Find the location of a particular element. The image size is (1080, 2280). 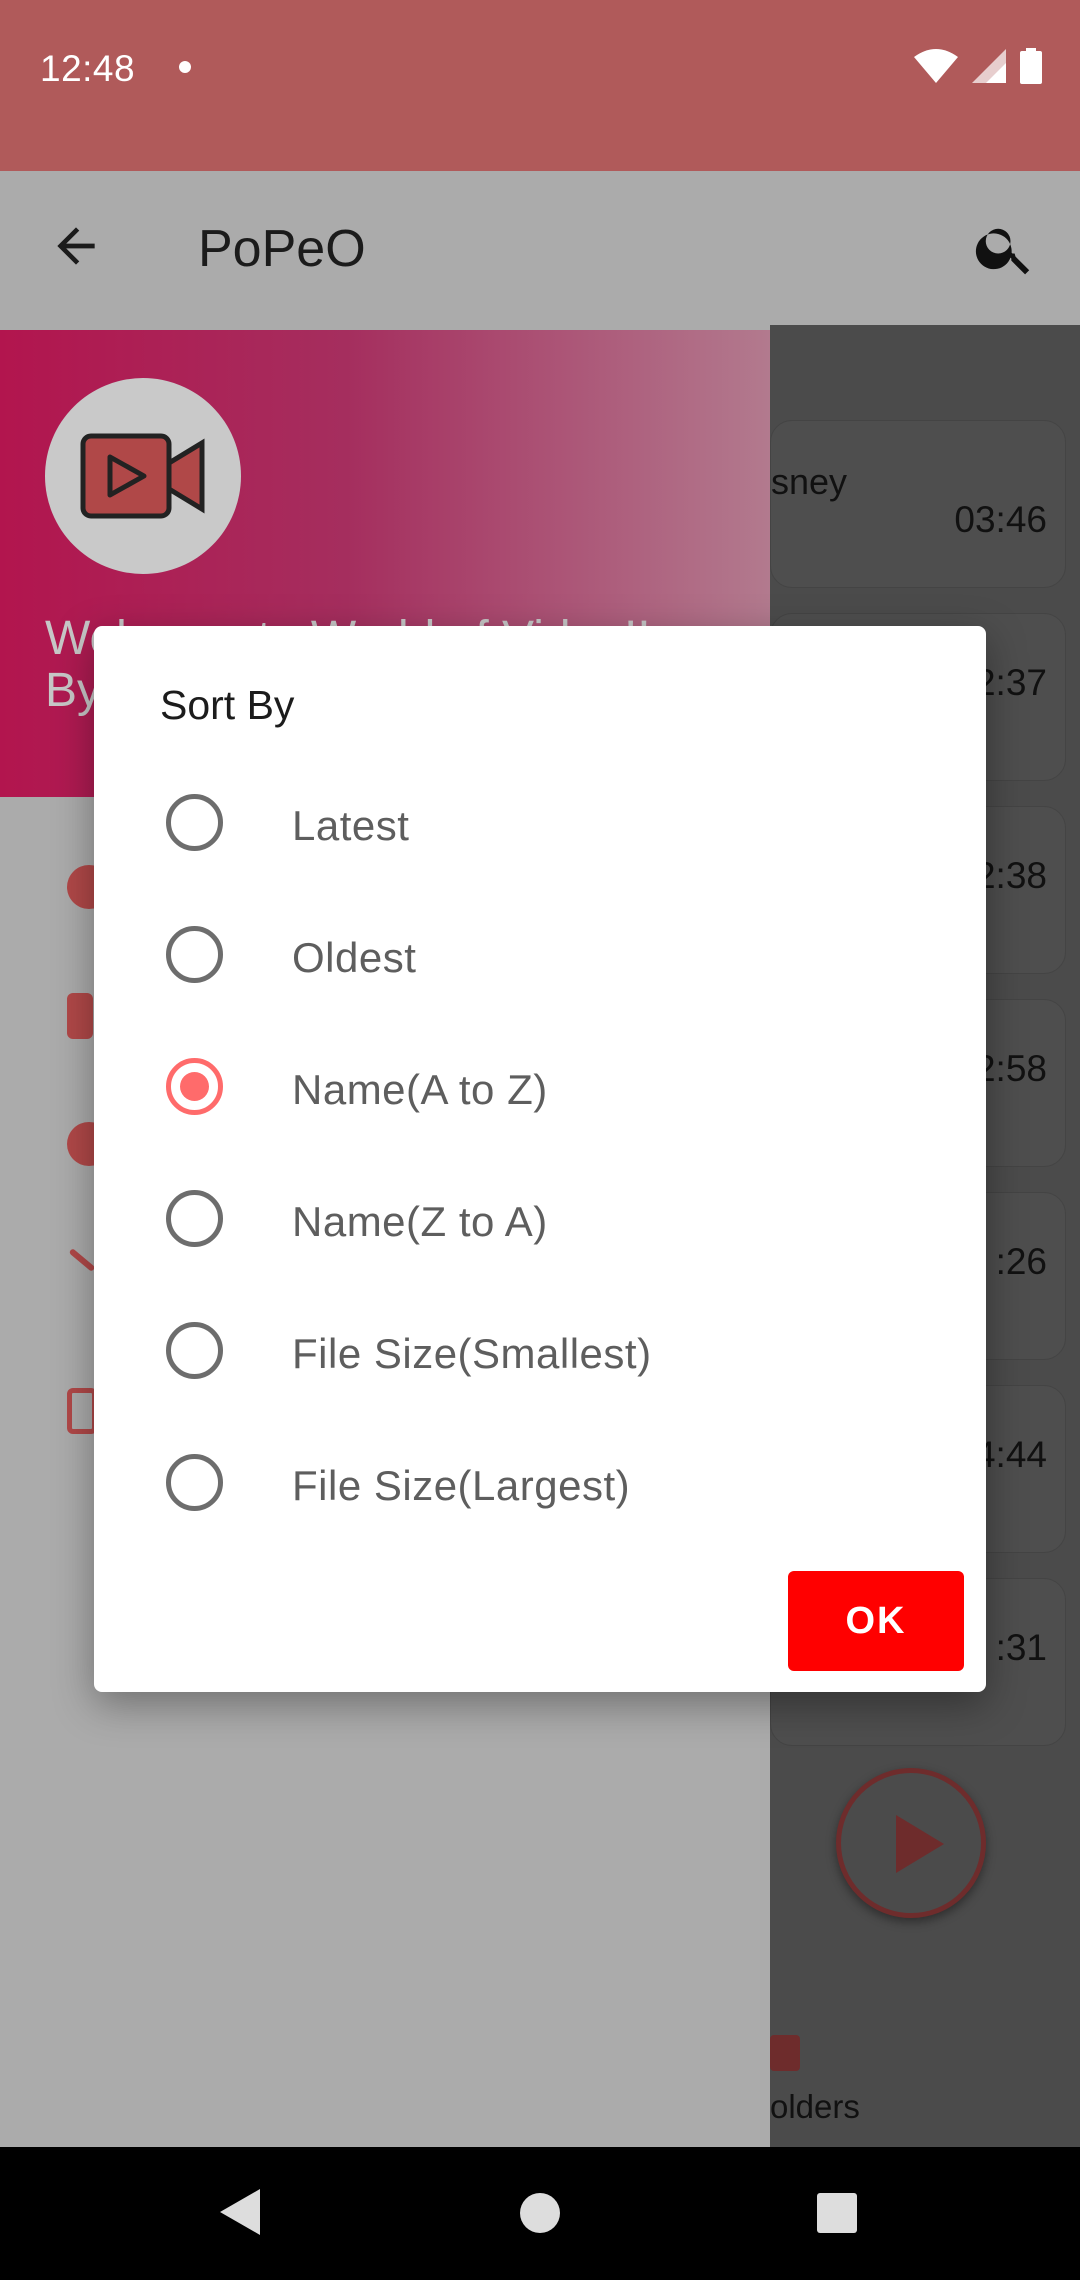

back-arrow-icon is located at coordinates (76, 246).